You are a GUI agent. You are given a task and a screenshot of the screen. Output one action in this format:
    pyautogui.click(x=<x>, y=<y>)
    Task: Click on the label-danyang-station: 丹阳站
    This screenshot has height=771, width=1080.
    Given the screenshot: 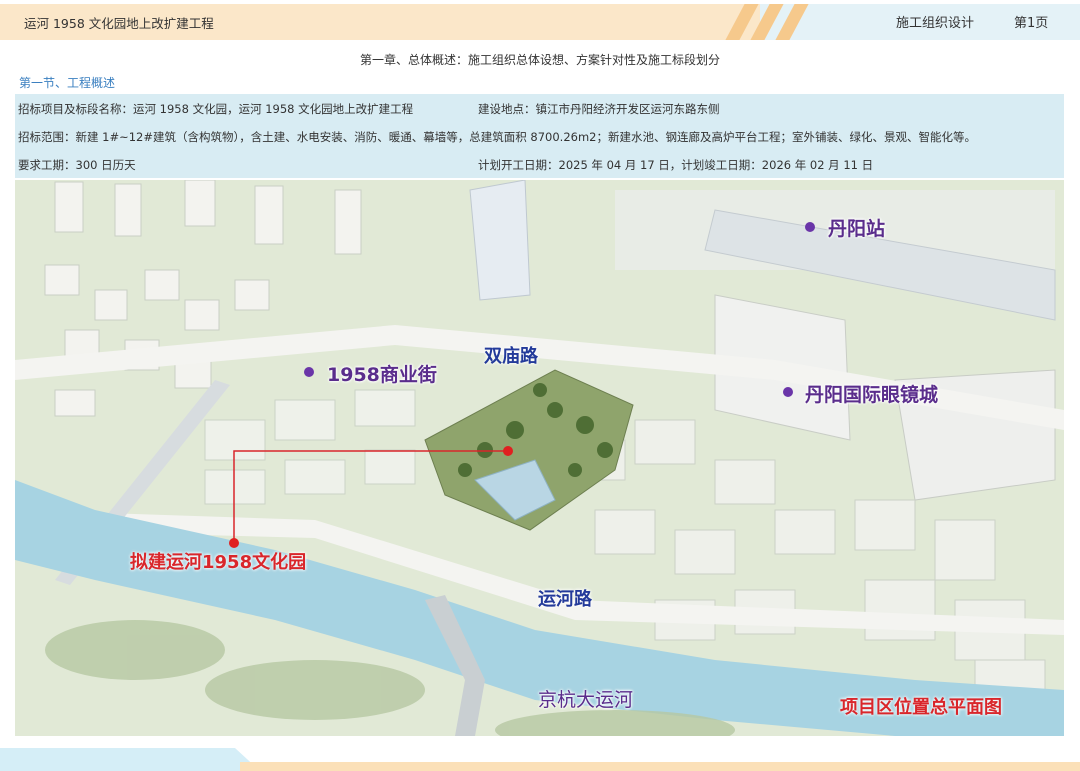 What is the action you would take?
    pyautogui.click(x=857, y=229)
    